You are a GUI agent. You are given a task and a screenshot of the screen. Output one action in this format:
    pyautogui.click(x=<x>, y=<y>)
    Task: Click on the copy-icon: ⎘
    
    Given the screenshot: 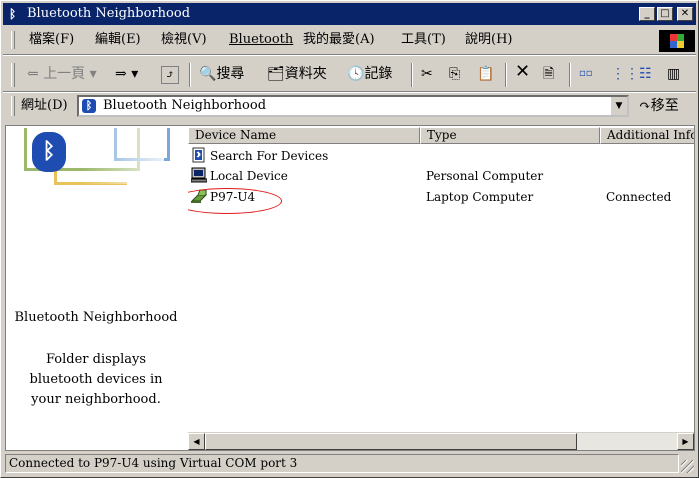 What is the action you would take?
    pyautogui.click(x=455, y=74)
    